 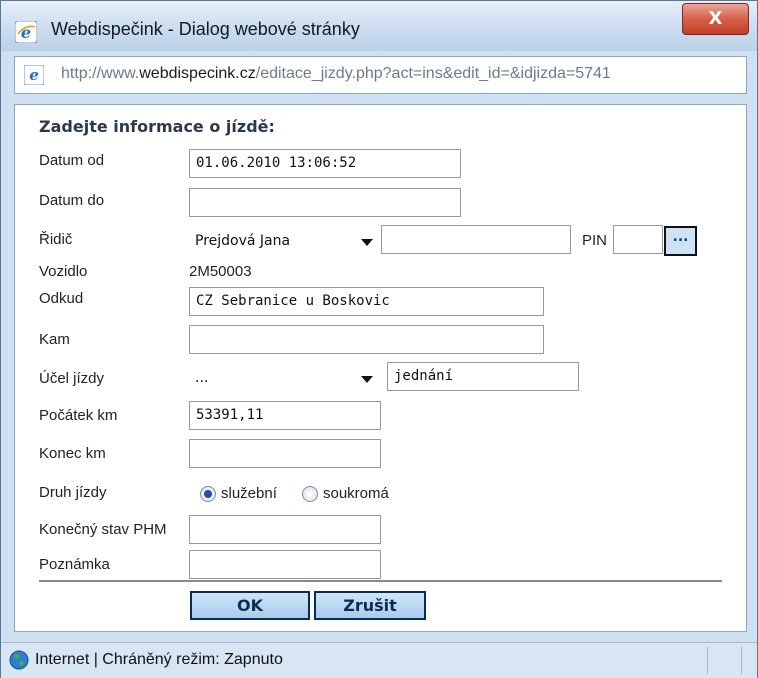 What do you see at coordinates (325, 202) in the screenshot?
I see `datum-do-input` at bounding box center [325, 202].